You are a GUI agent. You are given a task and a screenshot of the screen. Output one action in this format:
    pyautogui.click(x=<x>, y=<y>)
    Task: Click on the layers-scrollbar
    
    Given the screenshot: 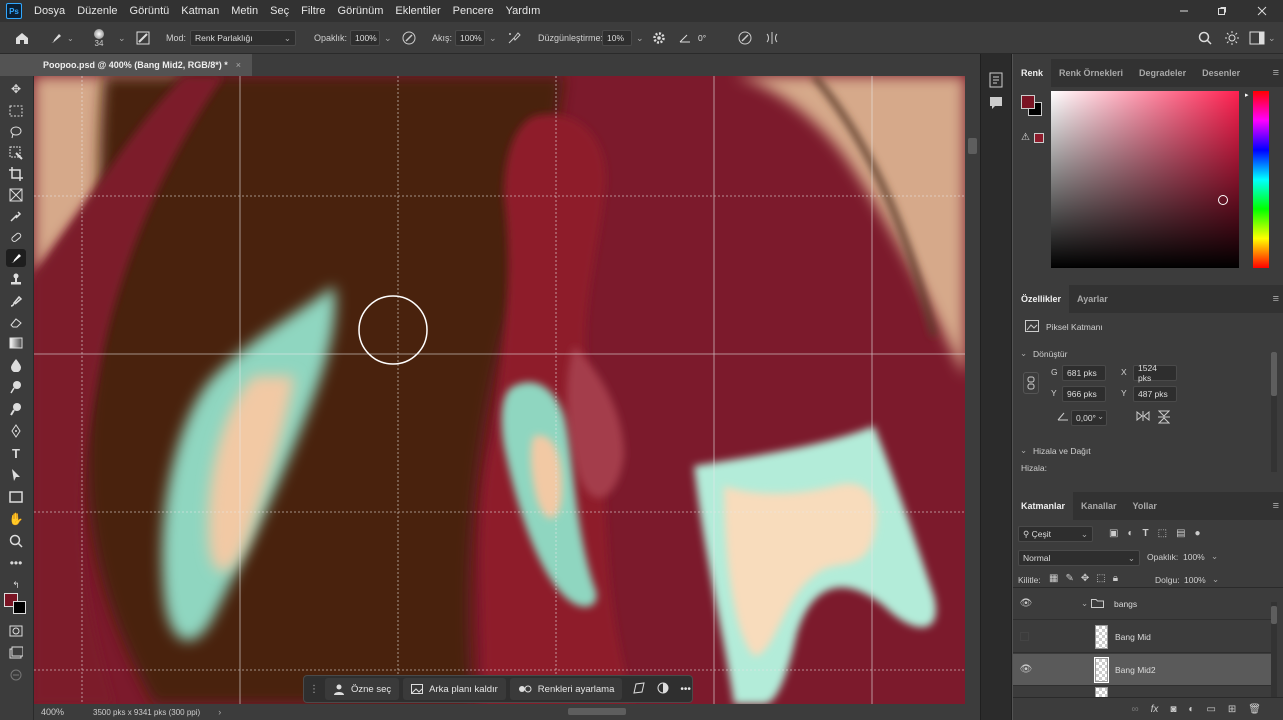 What is the action you would take?
    pyautogui.click(x=1274, y=652)
    